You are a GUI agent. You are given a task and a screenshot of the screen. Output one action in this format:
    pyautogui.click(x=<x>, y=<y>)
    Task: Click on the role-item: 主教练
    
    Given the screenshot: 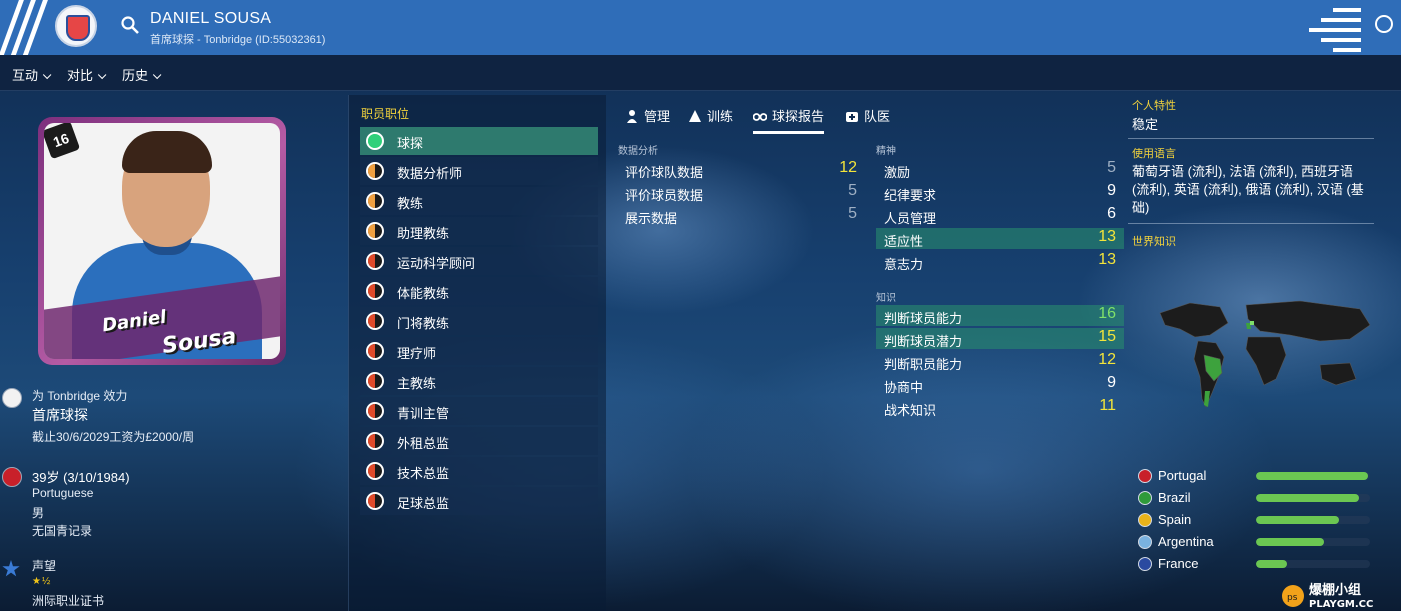 What is the action you would take?
    pyautogui.click(x=479, y=381)
    